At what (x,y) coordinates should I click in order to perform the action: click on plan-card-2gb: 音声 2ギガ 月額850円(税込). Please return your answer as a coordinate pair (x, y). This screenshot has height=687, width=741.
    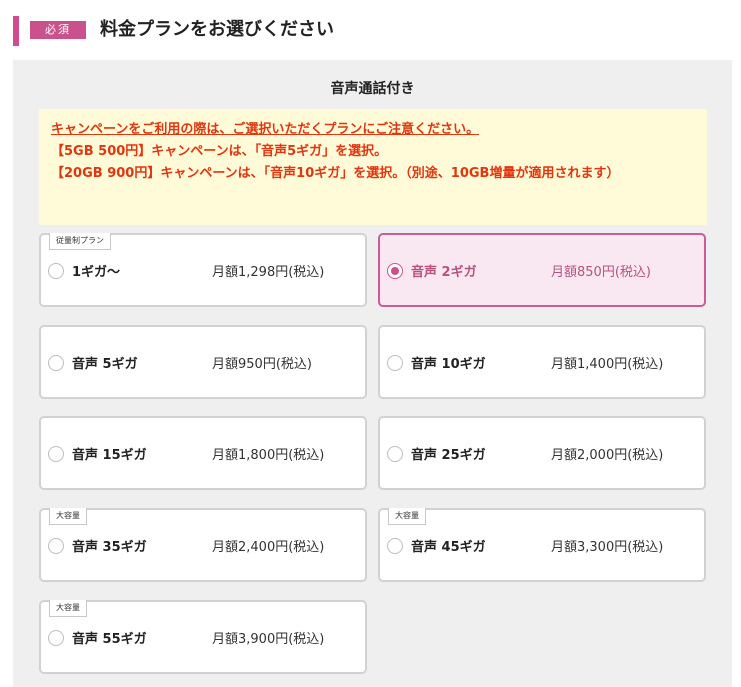
    Looking at the image, I should click on (542, 270).